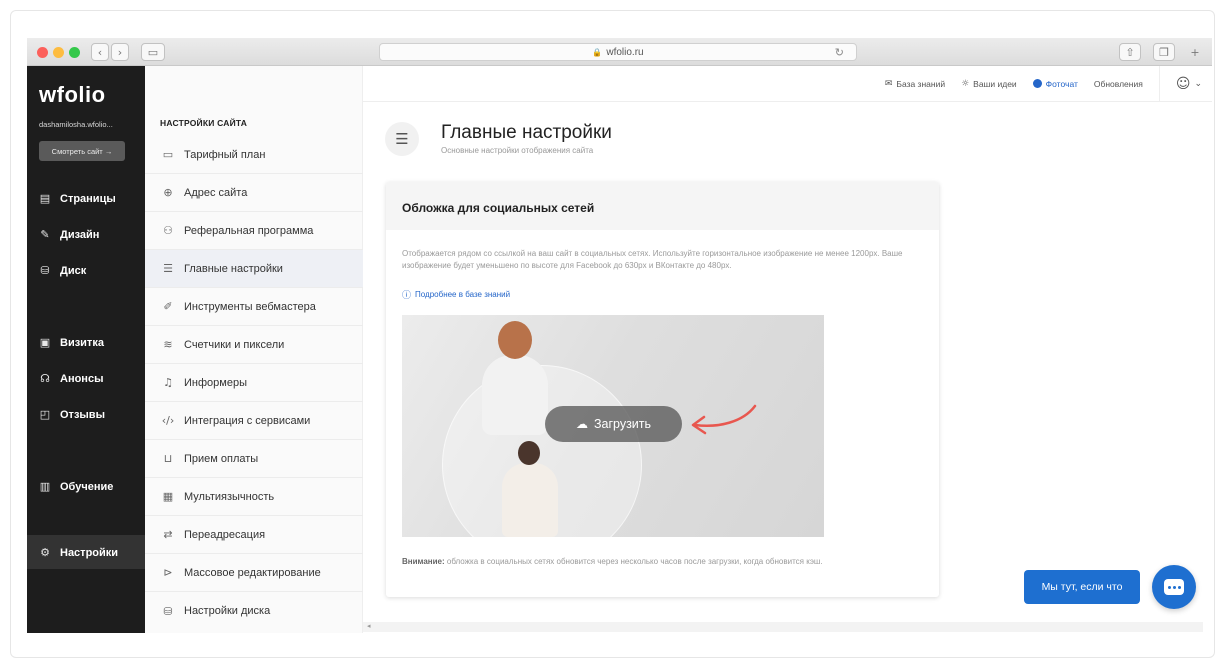 Image resolution: width=1218 pixels, height=661 pixels. I want to click on tabs-button: ❐, so click(1164, 52).